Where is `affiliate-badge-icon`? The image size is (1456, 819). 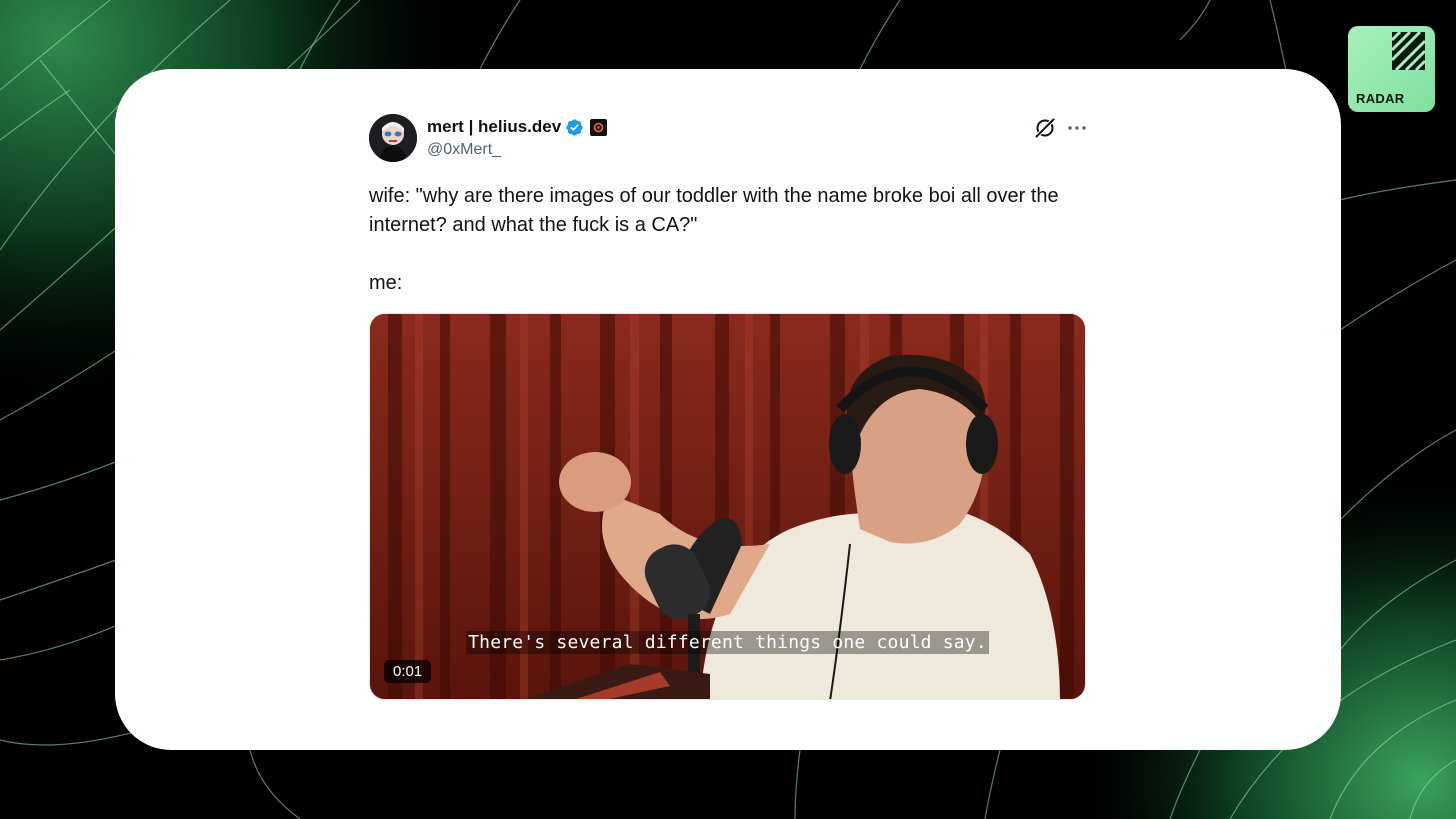
affiliate-badge-icon is located at coordinates (599, 127).